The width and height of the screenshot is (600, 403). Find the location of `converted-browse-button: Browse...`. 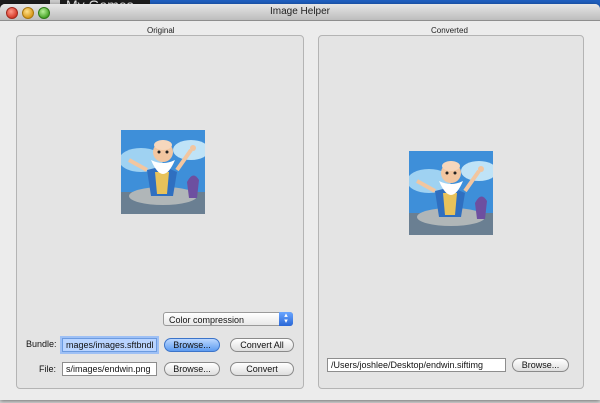

converted-browse-button: Browse... is located at coordinates (540, 365).